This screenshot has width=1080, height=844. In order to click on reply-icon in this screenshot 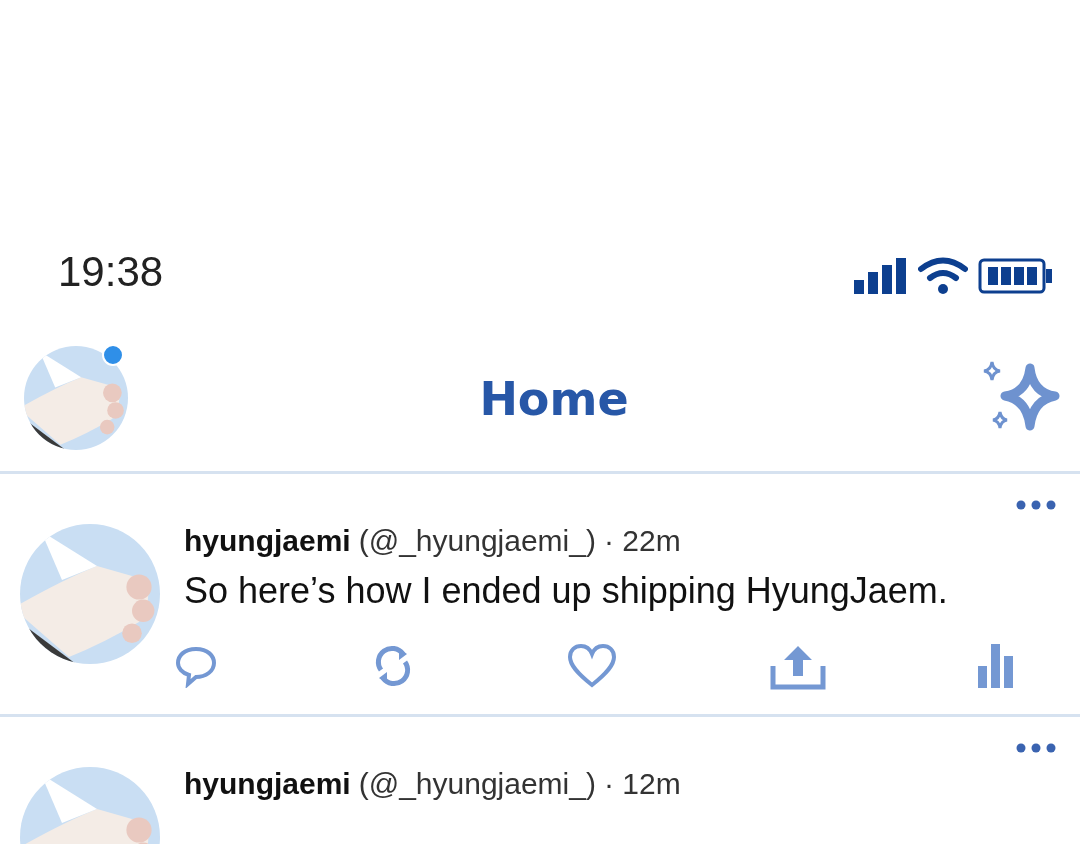, I will do `click(196, 666)`.